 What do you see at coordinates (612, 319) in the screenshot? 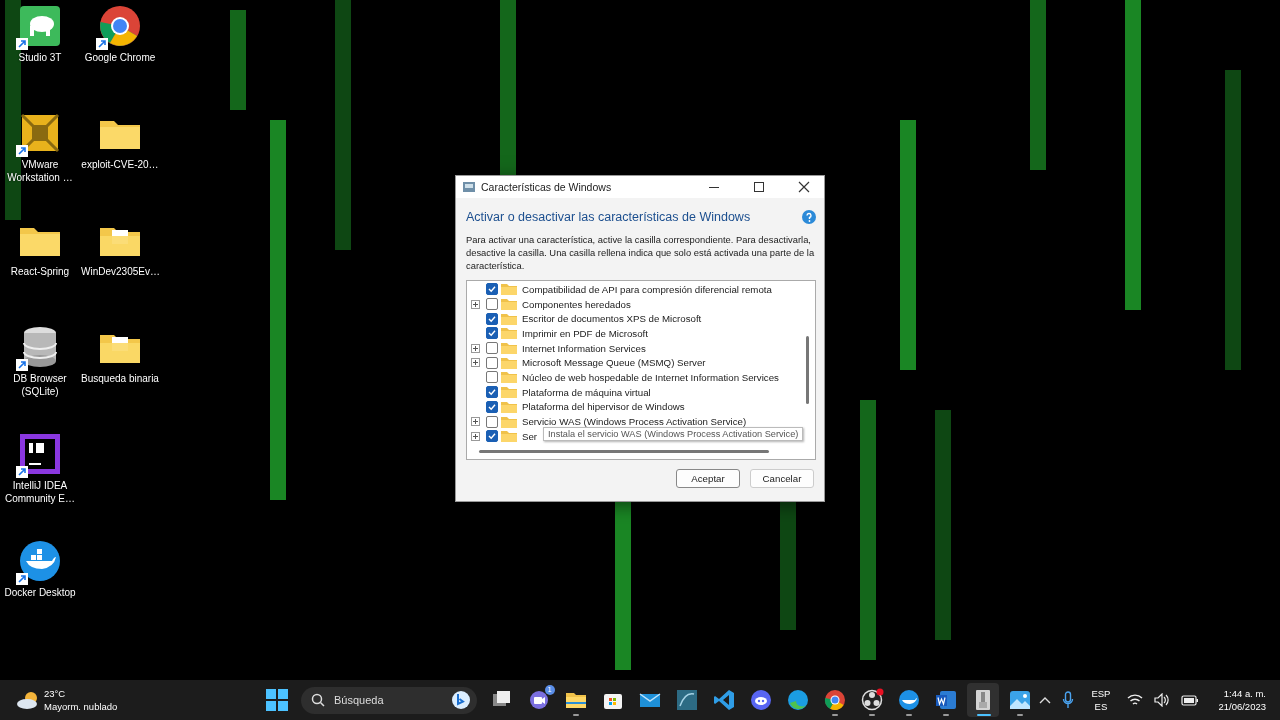
I see `feature-label: Escritor de documentos XPS de Microsoft` at bounding box center [612, 319].